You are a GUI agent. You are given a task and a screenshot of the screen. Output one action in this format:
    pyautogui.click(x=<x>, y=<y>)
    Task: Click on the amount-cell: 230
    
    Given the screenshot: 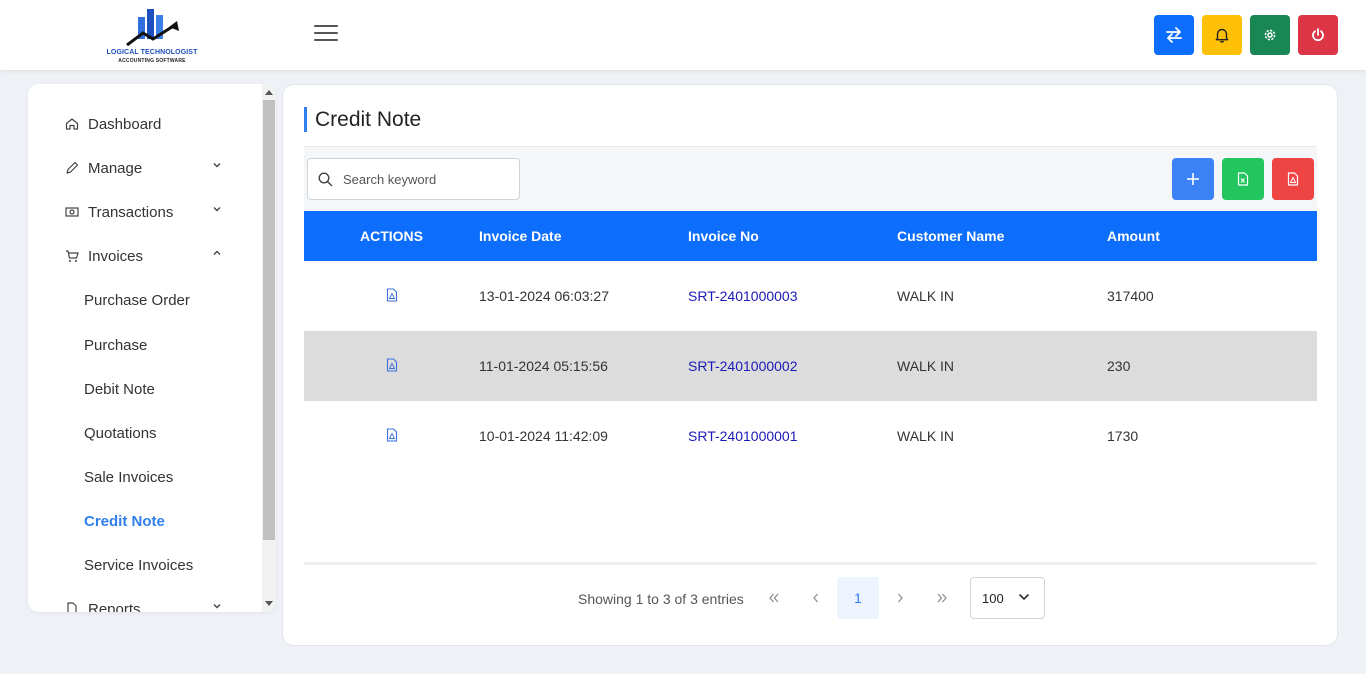 What is the action you would take?
    pyautogui.click(x=1119, y=366)
    